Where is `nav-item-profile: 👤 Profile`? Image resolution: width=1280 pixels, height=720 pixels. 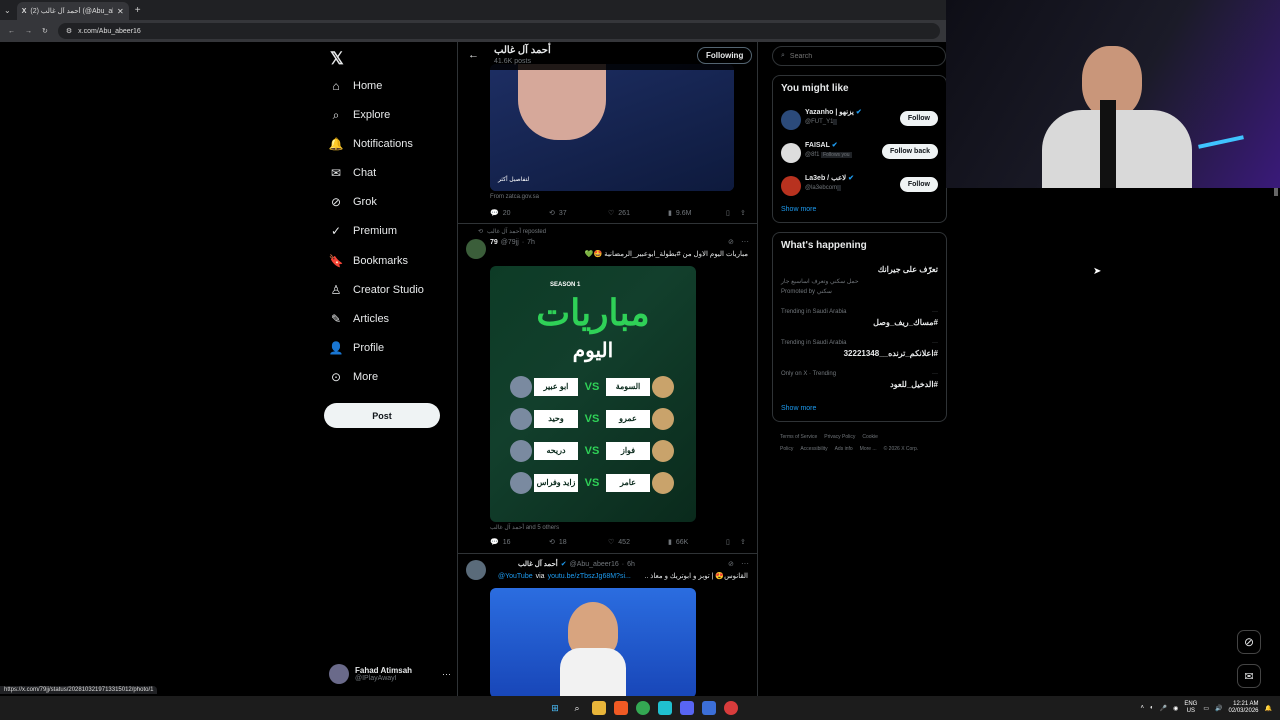
nav-item-profile: 👤 Profile is located at coordinates (357, 348).